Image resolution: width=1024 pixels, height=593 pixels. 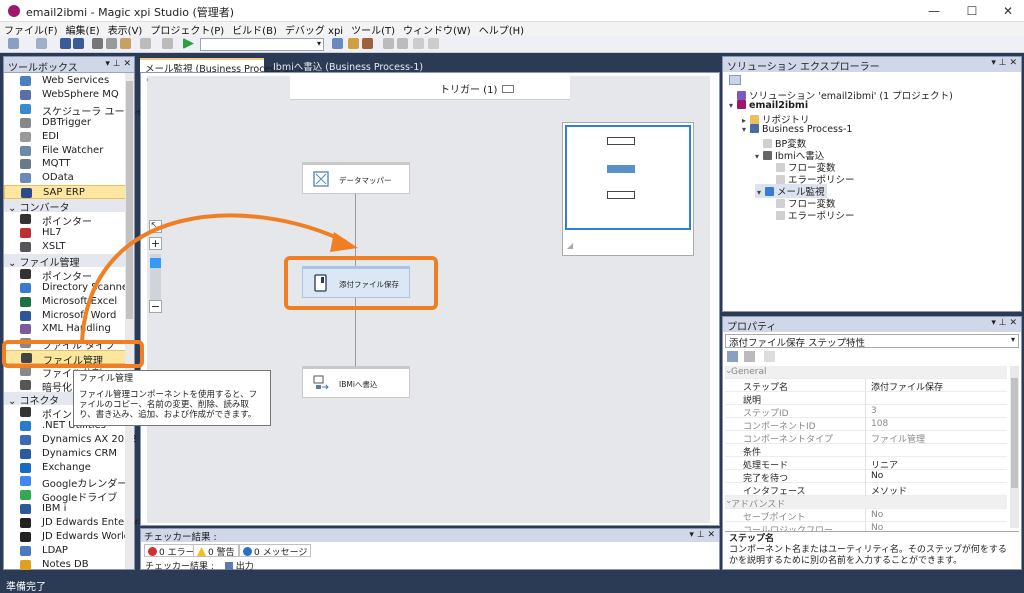 I want to click on warnings-filter-button: 0 警告, so click(x=216, y=551).